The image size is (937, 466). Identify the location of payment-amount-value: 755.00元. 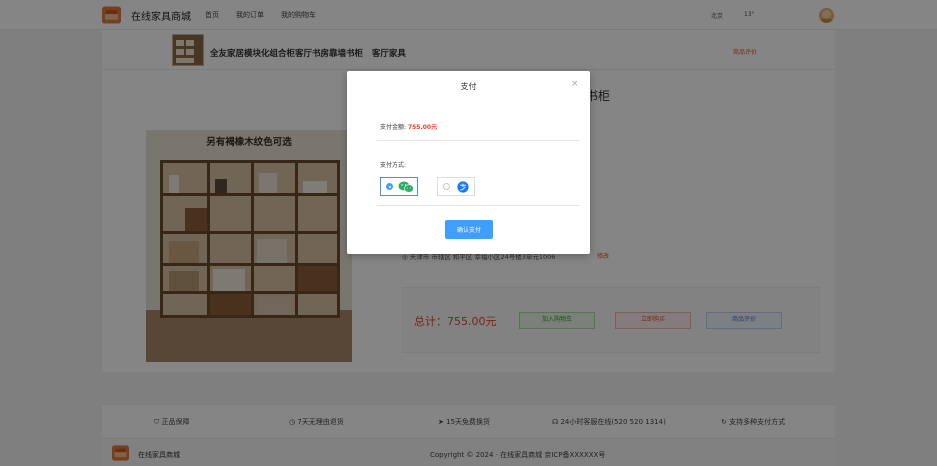
(422, 127).